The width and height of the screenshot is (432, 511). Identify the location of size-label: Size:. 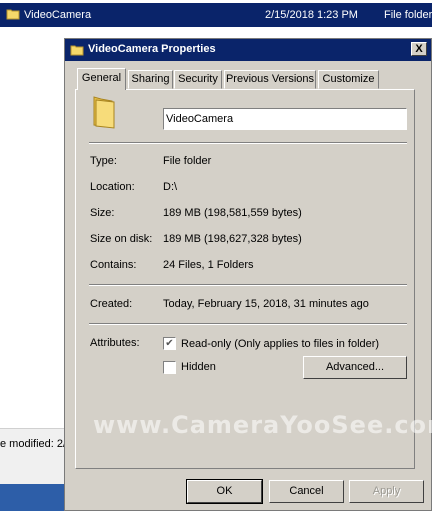
(102, 213).